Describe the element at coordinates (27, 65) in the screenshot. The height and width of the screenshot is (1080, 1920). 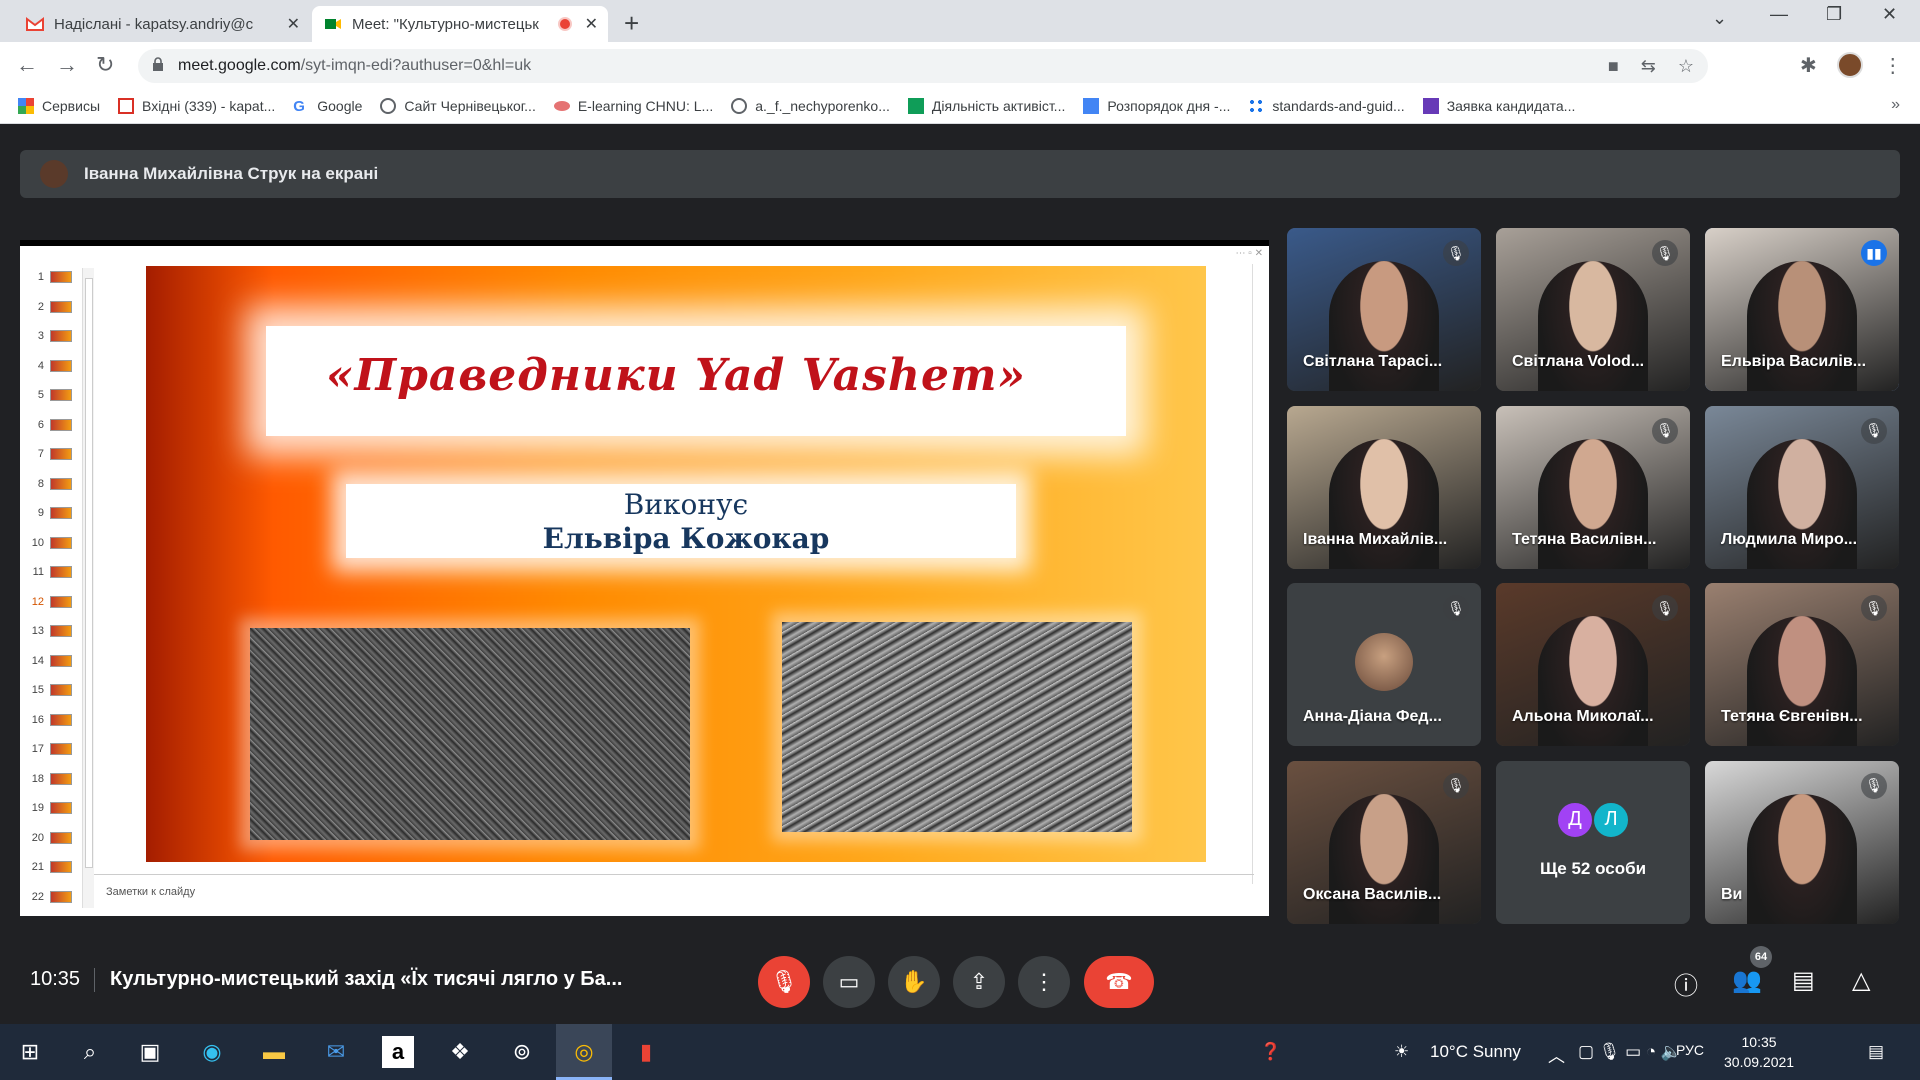
I see `back-icon: ←` at that location.